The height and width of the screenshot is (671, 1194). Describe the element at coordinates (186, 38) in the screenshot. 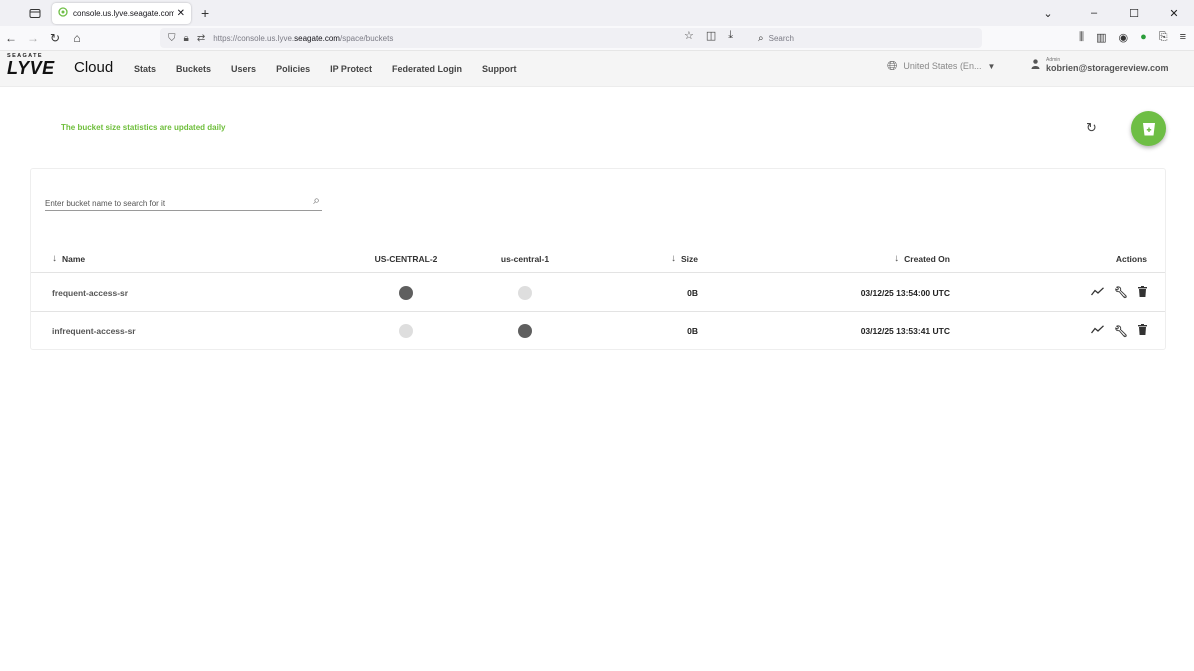

I see `lock-icon: 🔒︎` at that location.